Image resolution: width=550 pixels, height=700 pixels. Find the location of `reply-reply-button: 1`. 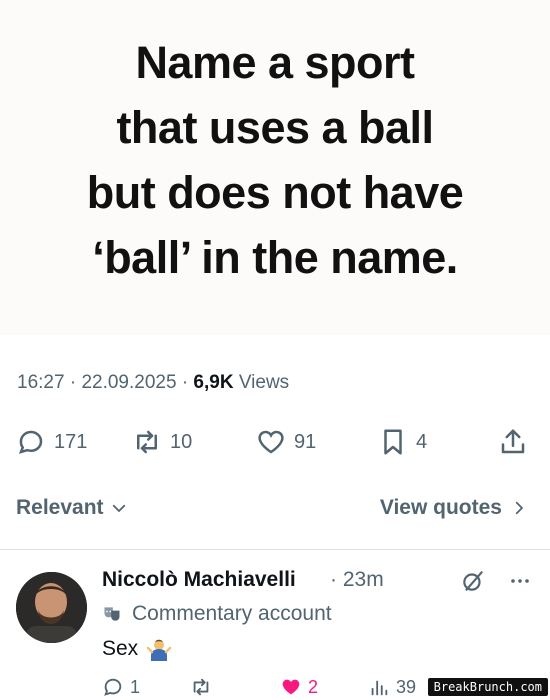

reply-reply-button: 1 is located at coordinates (121, 687).